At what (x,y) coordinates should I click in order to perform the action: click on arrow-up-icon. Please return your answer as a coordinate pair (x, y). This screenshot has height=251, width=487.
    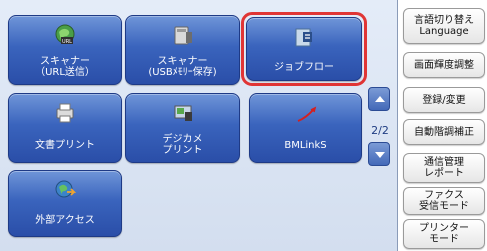
    Looking at the image, I should click on (380, 99).